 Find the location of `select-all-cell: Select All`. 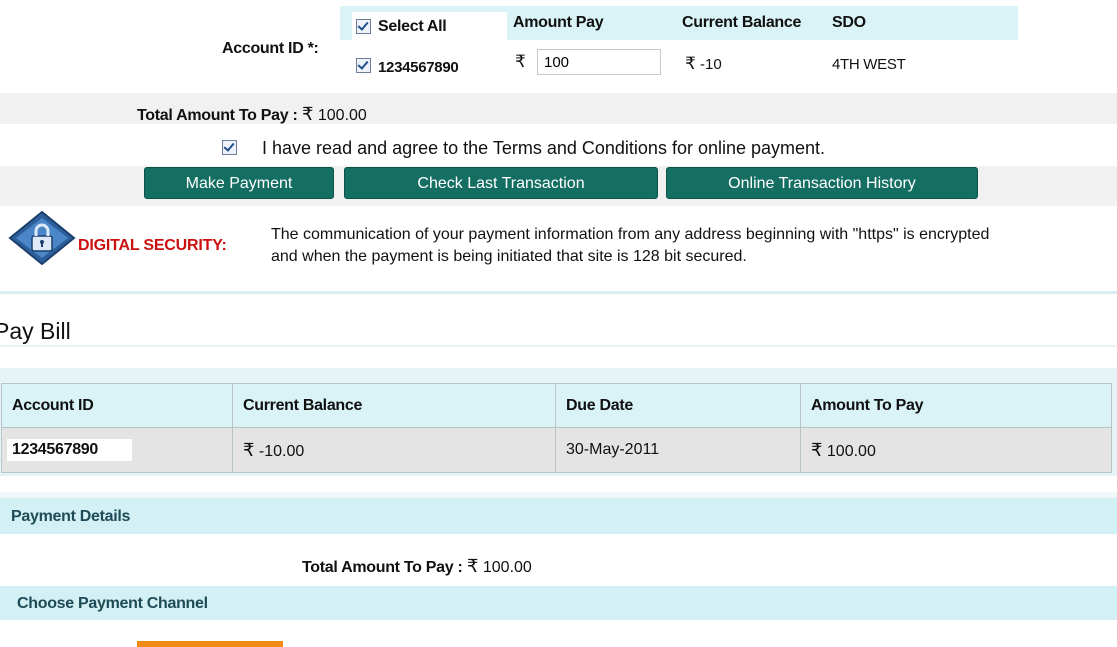

select-all-cell: Select All is located at coordinates (429, 28).